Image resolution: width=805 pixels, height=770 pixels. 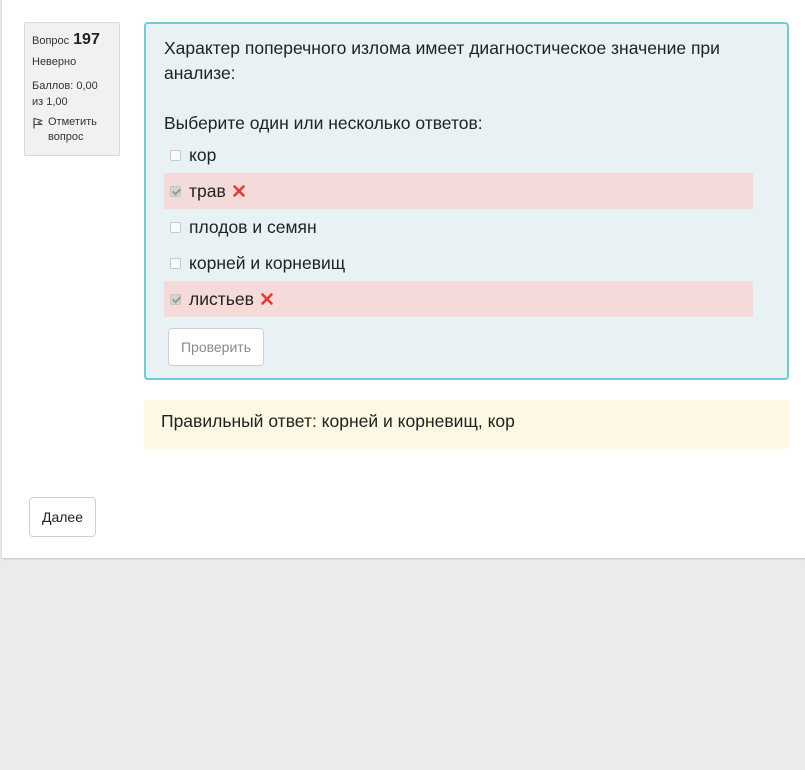 What do you see at coordinates (72, 40) in the screenshot?
I see `question-number: Вопрос 197` at bounding box center [72, 40].